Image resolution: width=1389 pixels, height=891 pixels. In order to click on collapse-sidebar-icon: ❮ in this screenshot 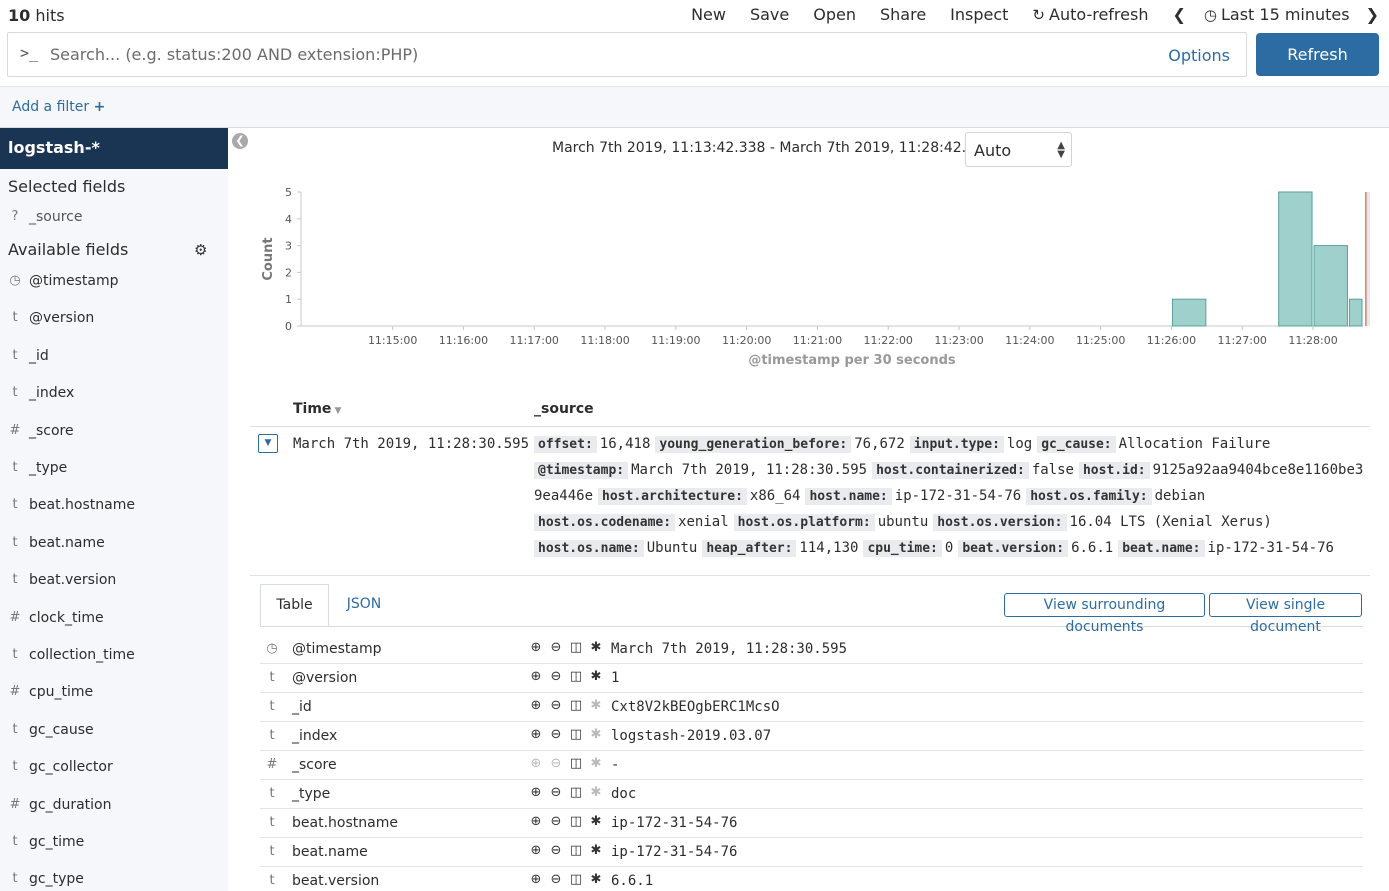, I will do `click(240, 141)`.